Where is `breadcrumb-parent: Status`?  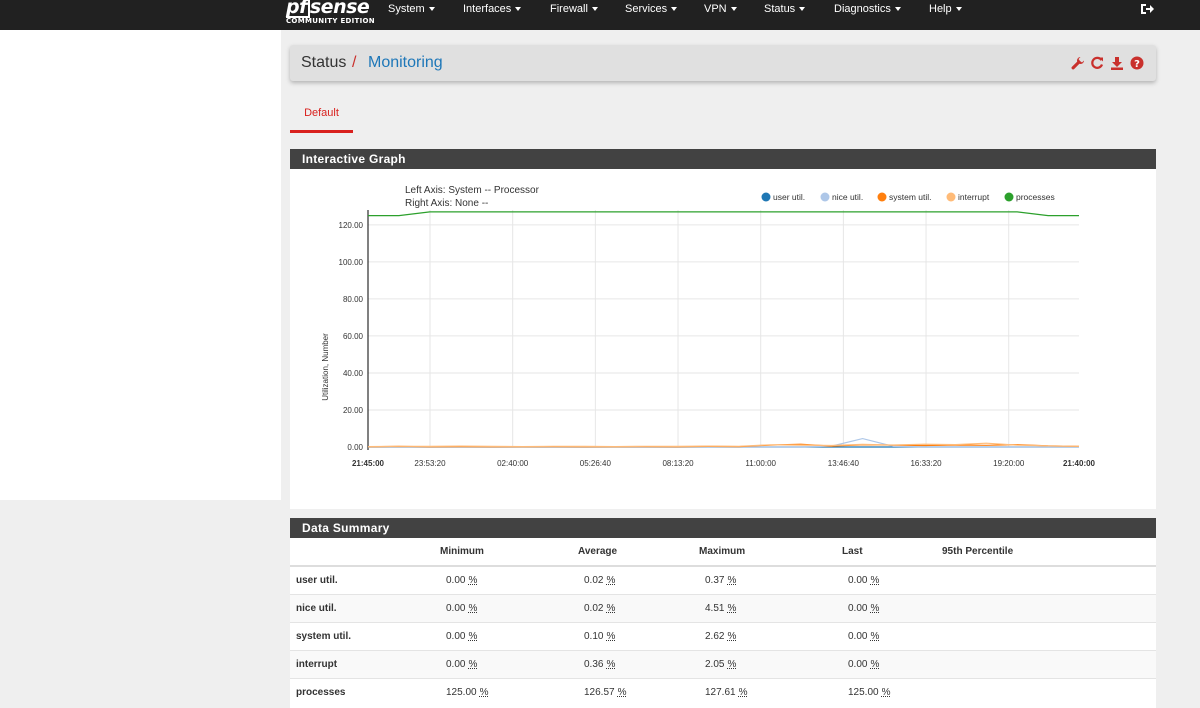
breadcrumb-parent: Status is located at coordinates (323, 63).